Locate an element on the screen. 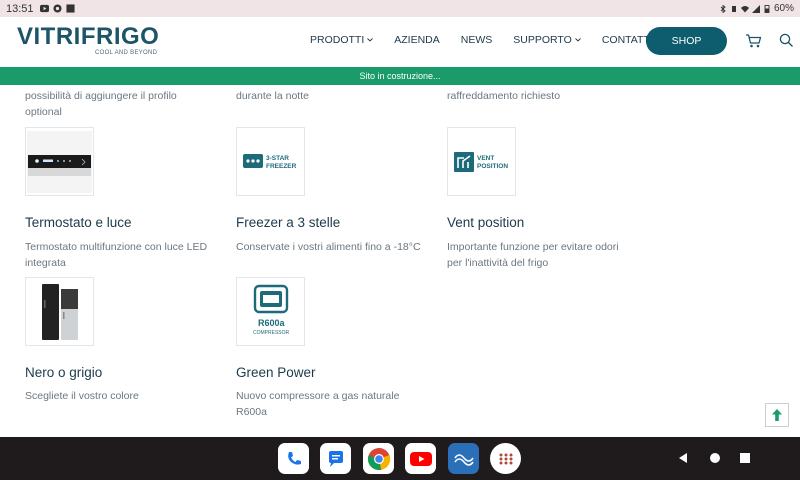 The height and width of the screenshot is (480, 800). youtube-app-icon is located at coordinates (420, 458).